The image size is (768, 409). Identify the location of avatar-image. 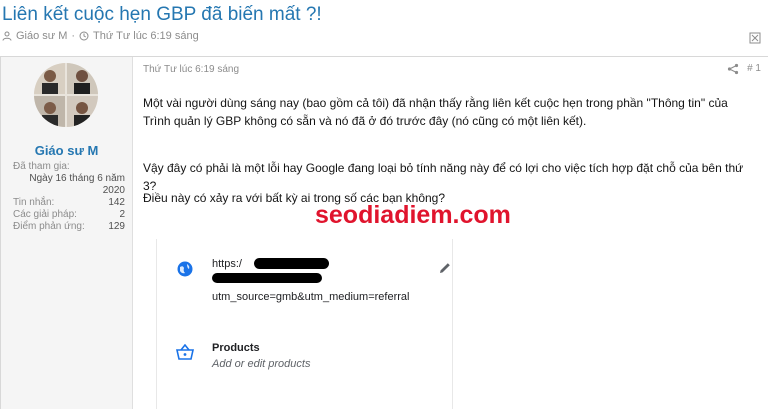
(66, 95).